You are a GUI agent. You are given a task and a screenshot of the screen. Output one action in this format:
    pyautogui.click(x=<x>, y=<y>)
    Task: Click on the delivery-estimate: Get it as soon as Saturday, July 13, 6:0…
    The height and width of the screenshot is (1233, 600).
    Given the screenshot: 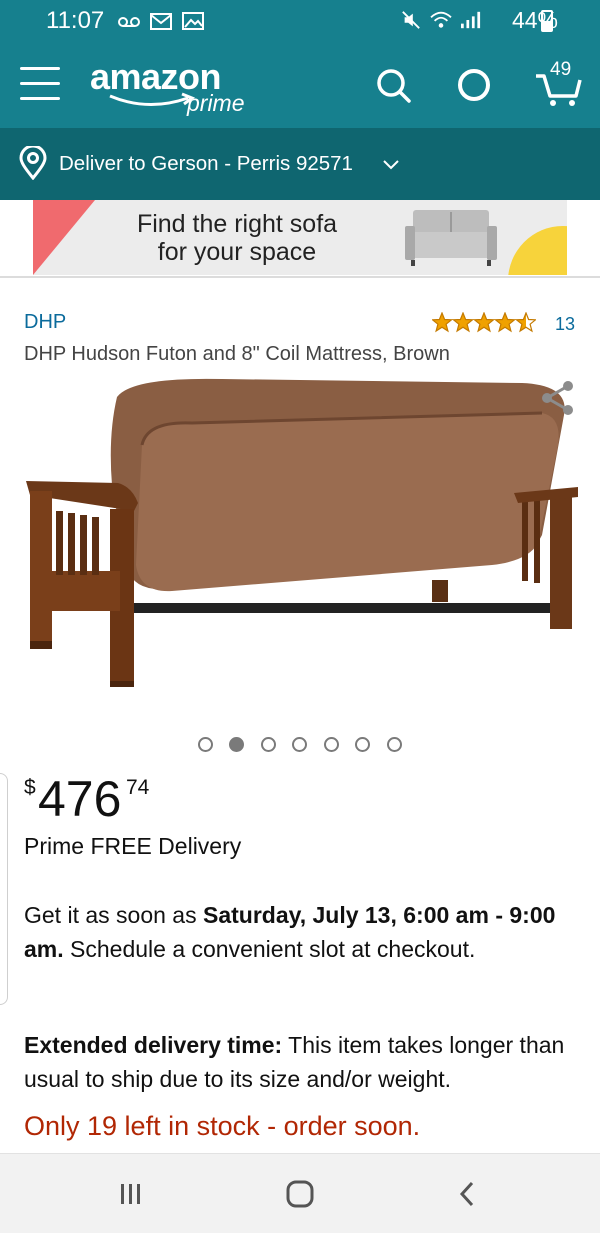 What is the action you would take?
    pyautogui.click(x=294, y=932)
    